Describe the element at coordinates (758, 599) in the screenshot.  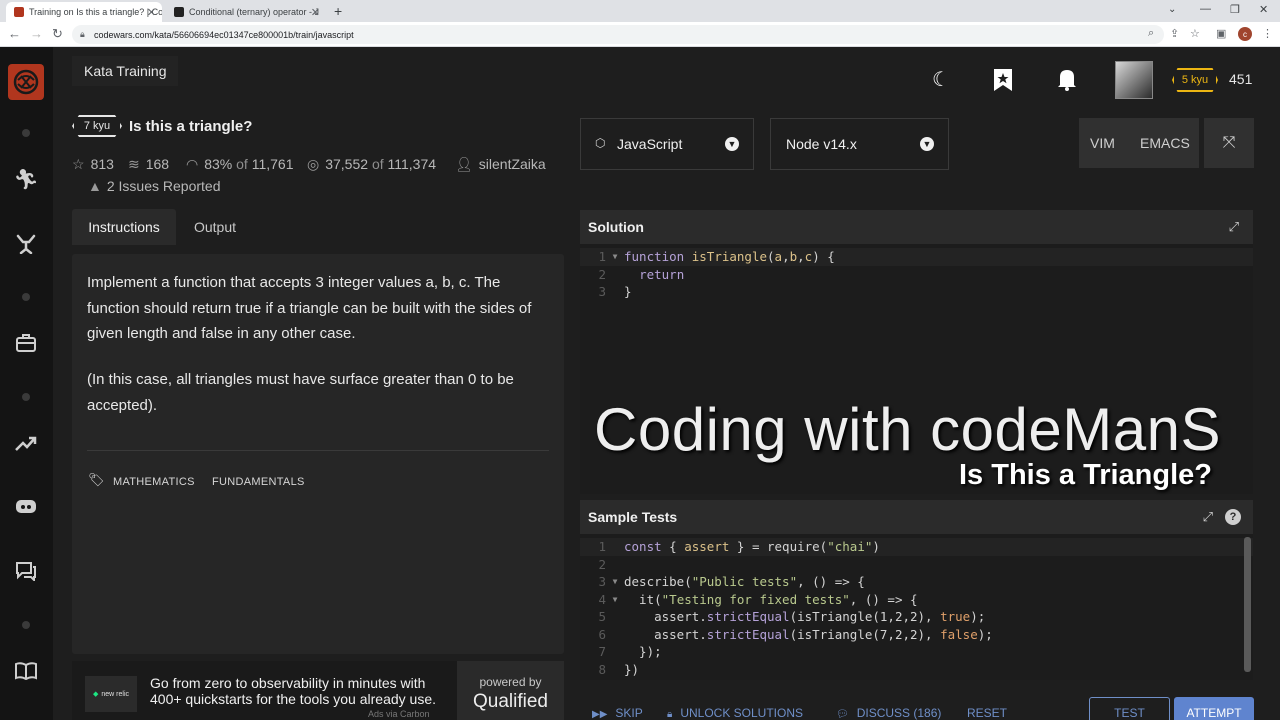
I see `code-line: 4 ▼ it("Testing for fixed tests", () => {` at that location.